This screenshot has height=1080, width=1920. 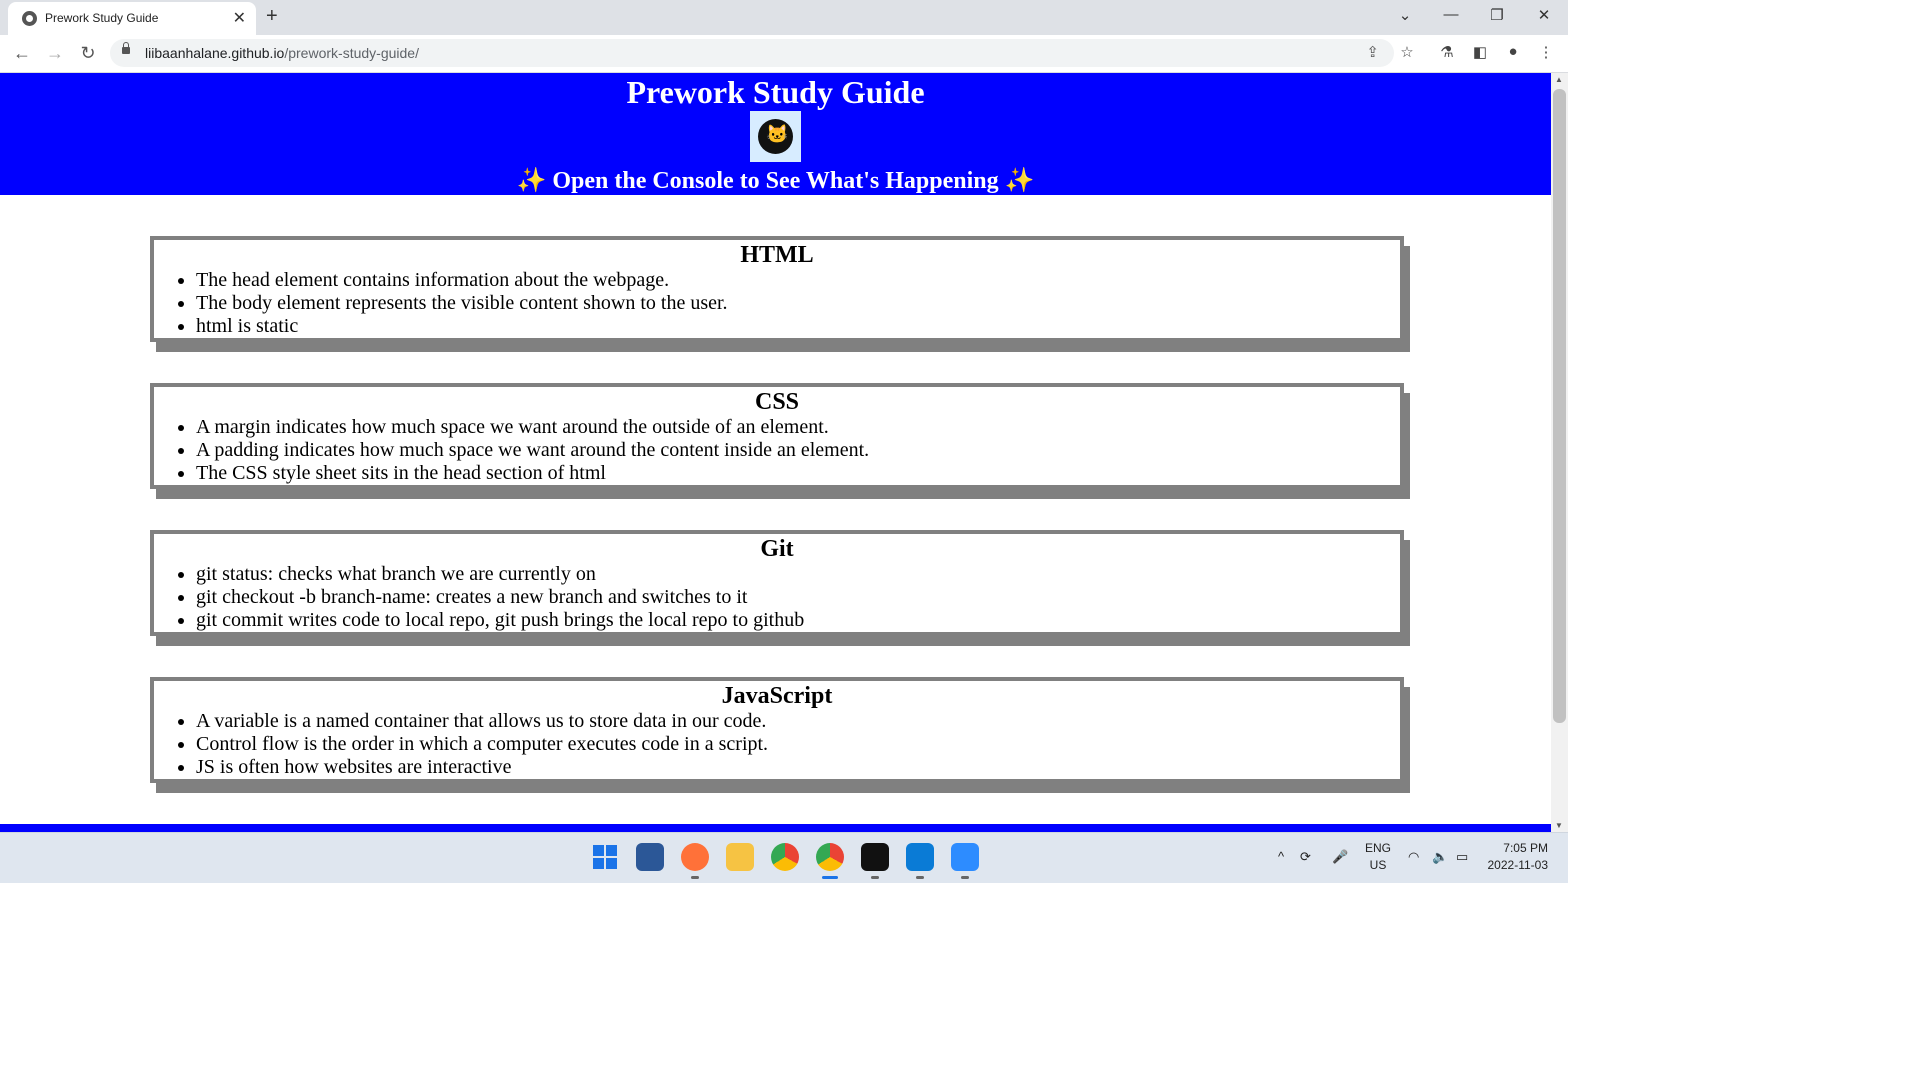 What do you see at coordinates (1480, 52) in the screenshot?
I see `side-panel-icon: ◧` at bounding box center [1480, 52].